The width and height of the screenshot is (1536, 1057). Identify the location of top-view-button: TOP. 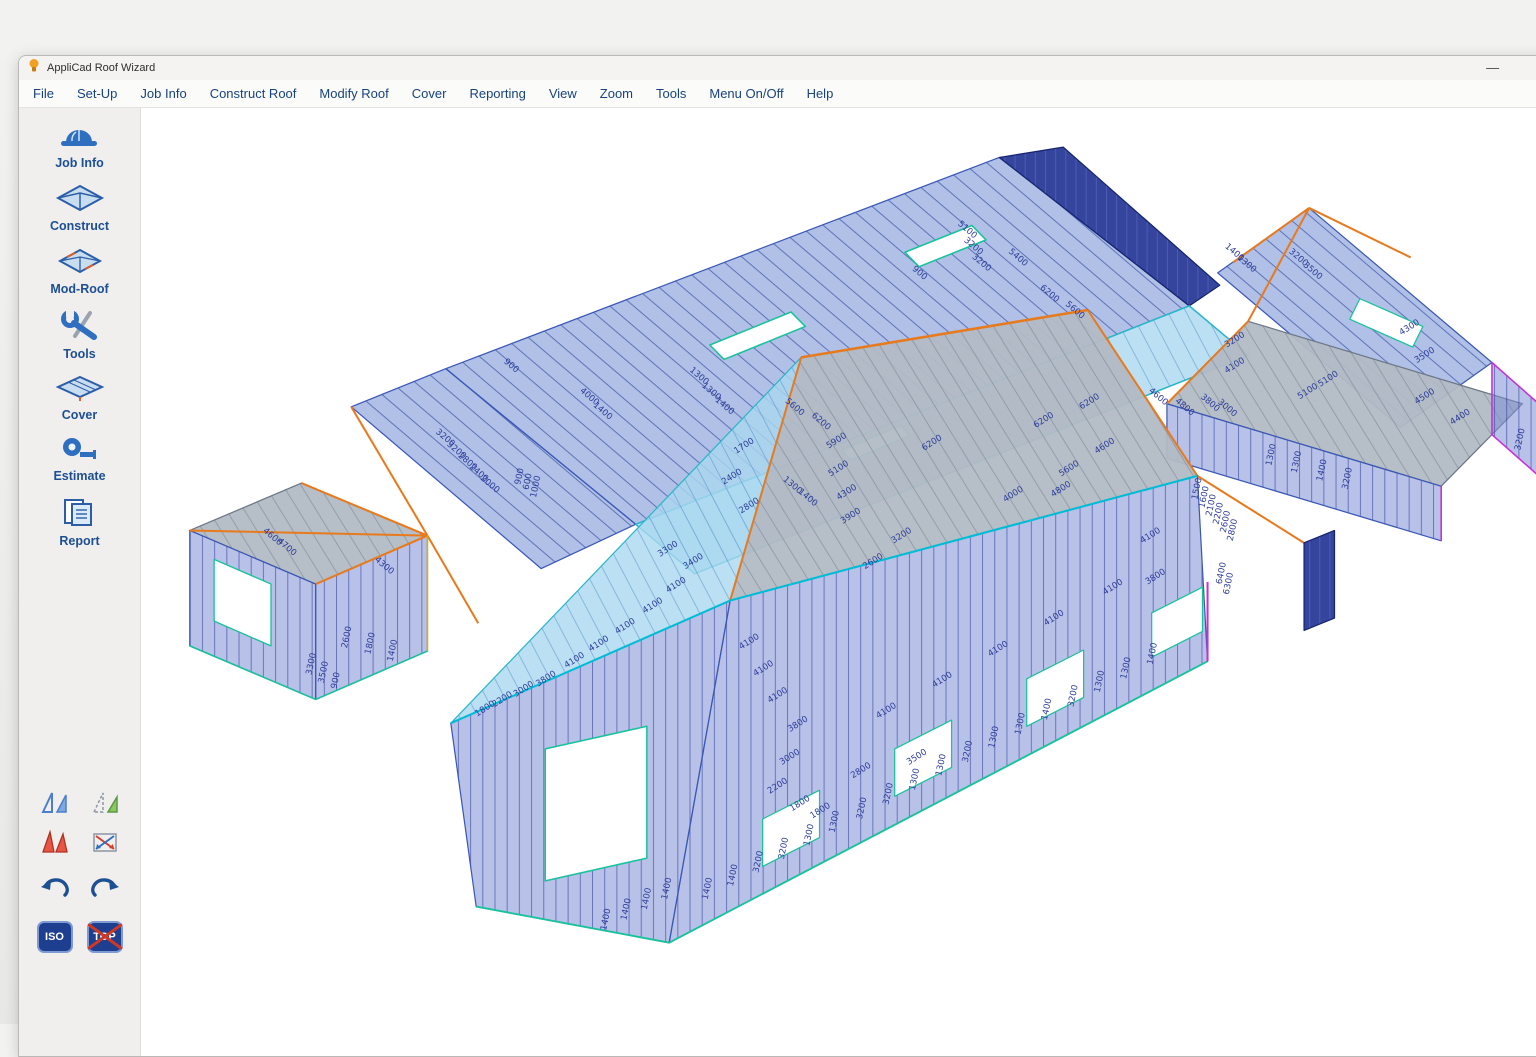
(104, 937).